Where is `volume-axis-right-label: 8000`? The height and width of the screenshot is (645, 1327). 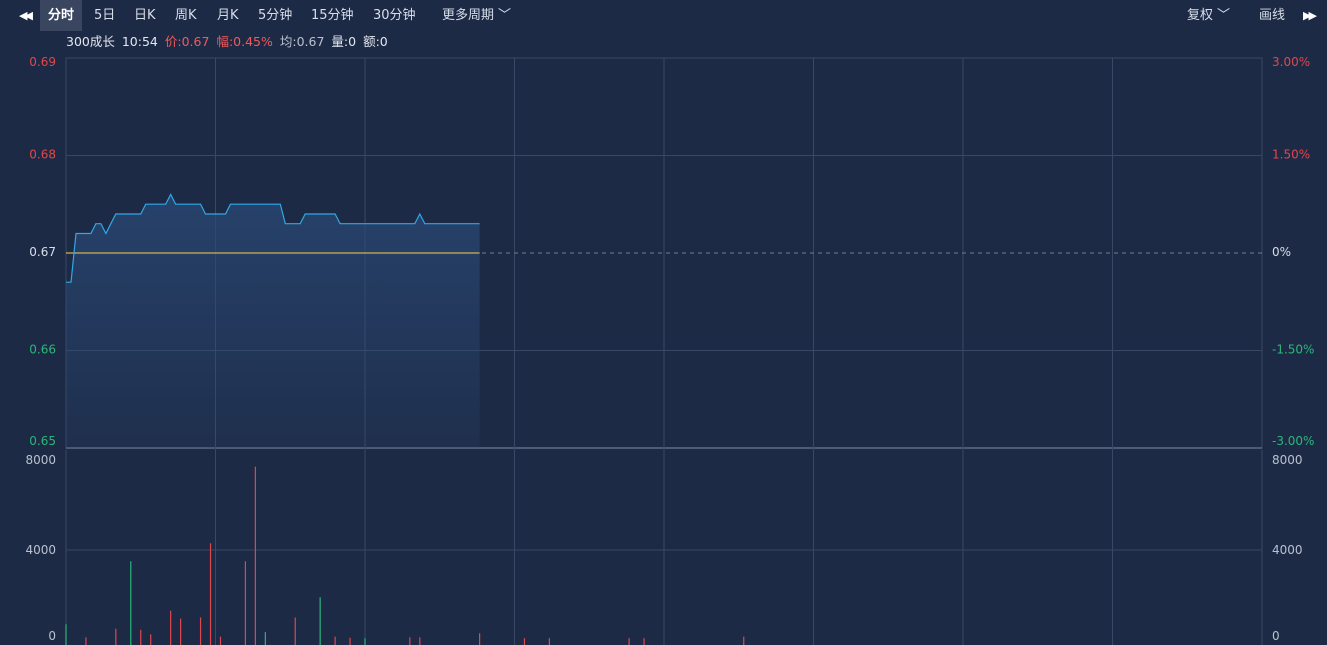
volume-axis-right-label: 8000 is located at coordinates (1287, 460).